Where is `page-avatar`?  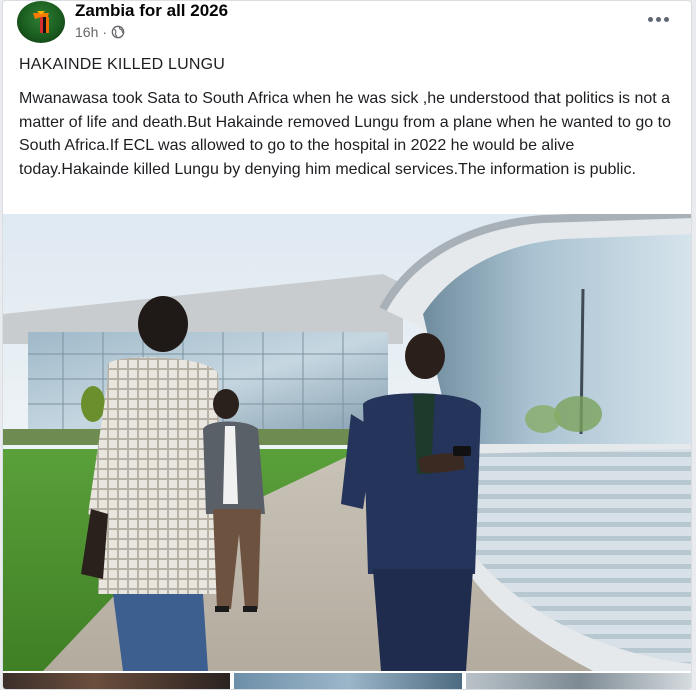 page-avatar is located at coordinates (41, 22).